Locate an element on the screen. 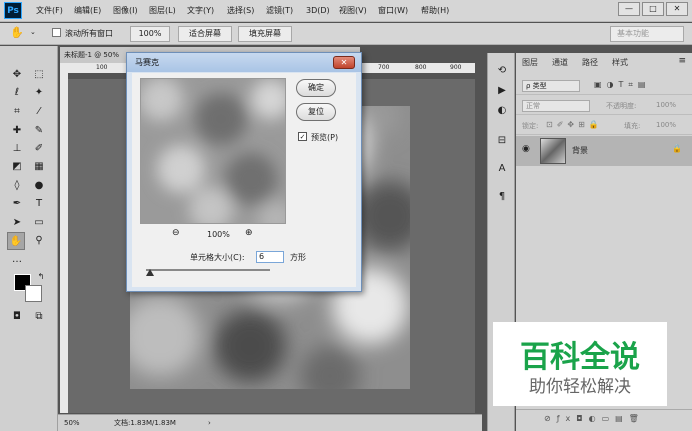  screen-mode-icon: ⧉ is located at coordinates (39, 317).